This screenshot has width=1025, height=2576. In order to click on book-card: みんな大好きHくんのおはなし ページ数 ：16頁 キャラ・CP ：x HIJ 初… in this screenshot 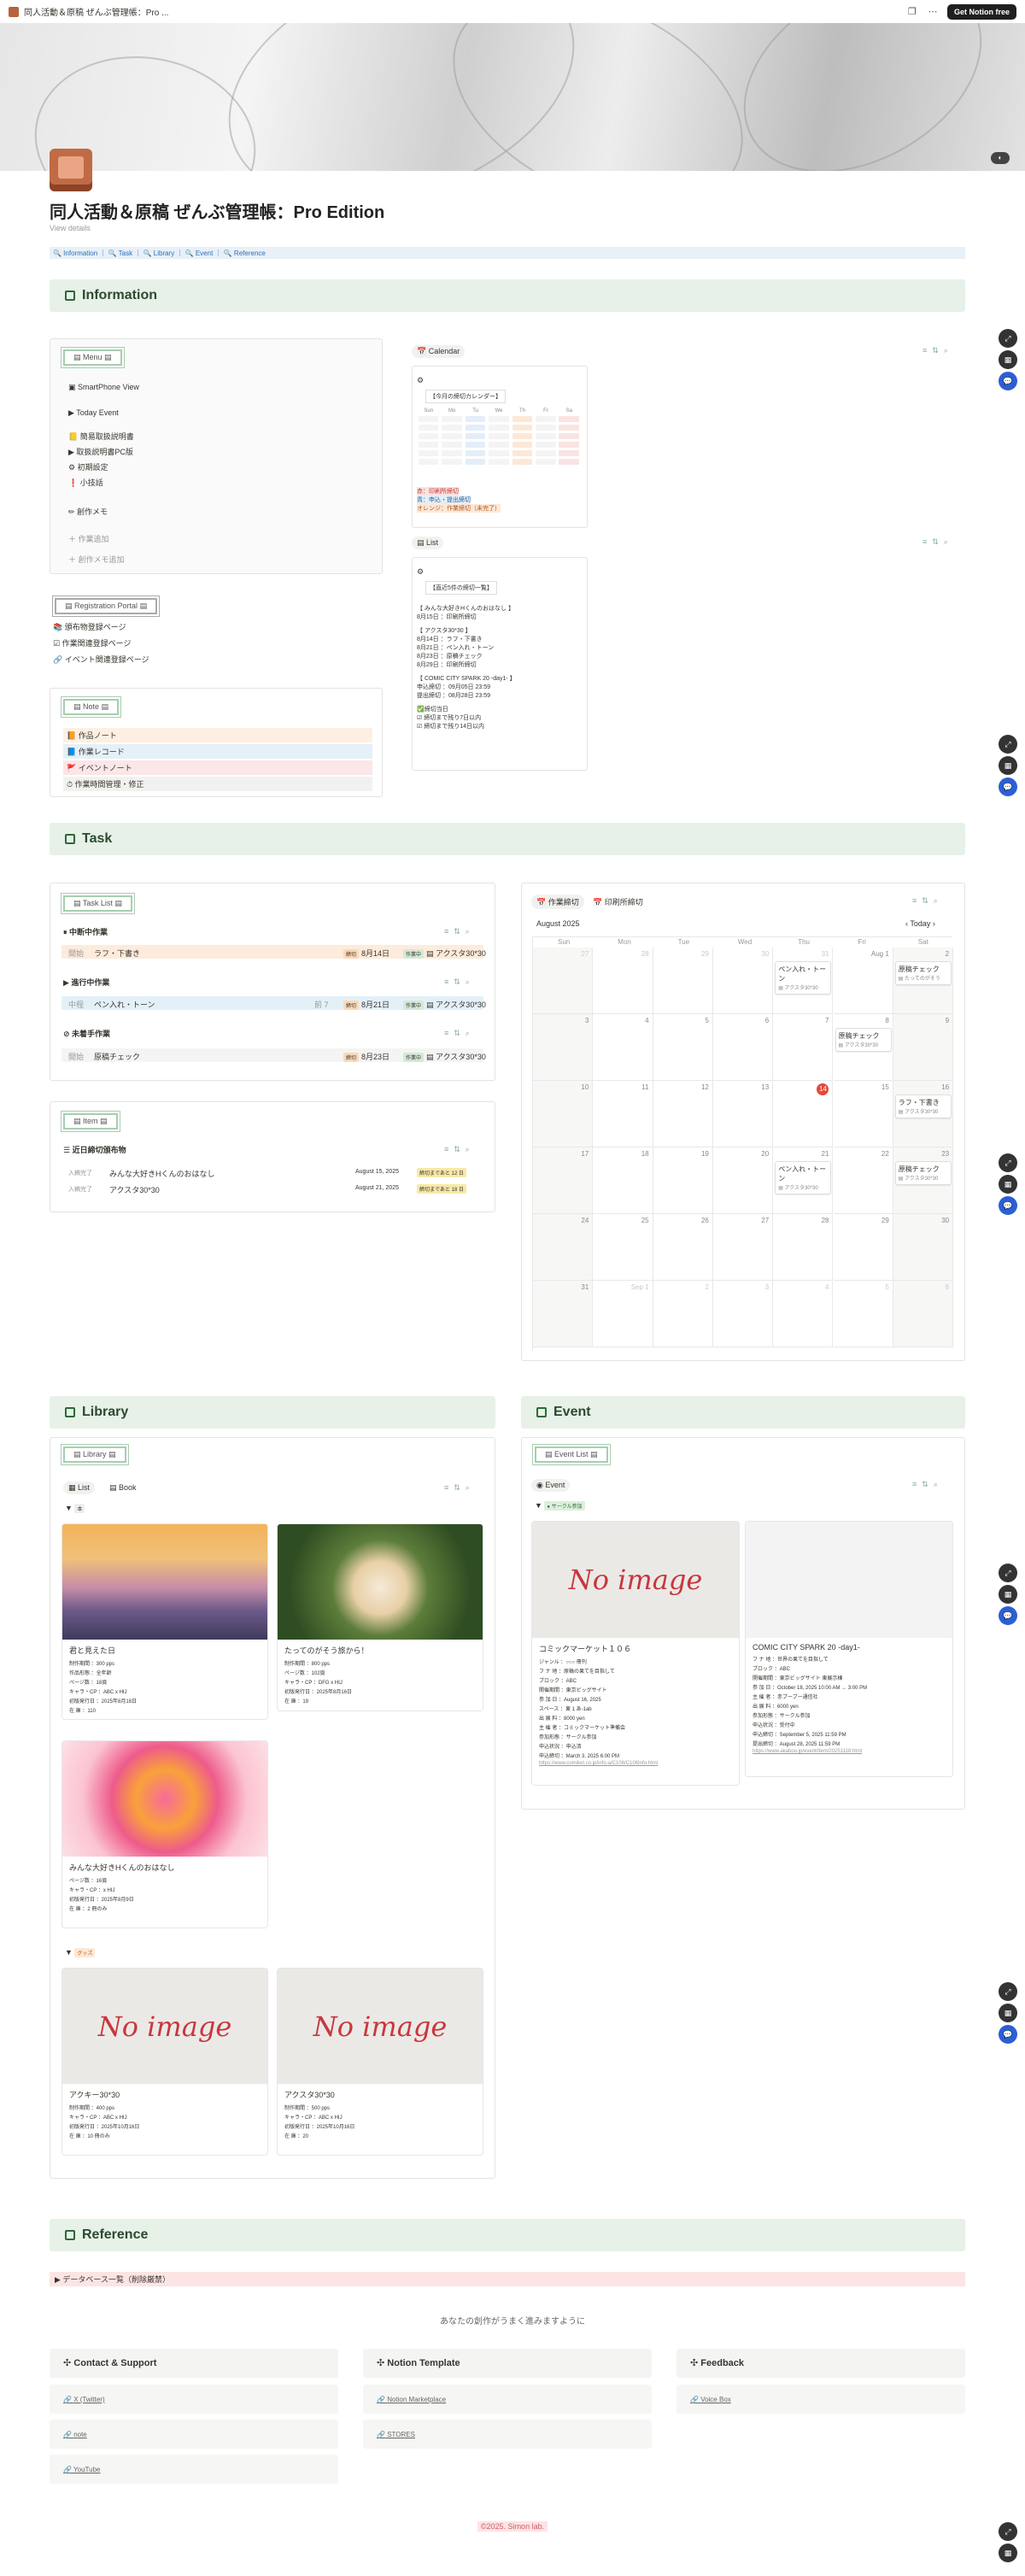, I will do `click(165, 1834)`.